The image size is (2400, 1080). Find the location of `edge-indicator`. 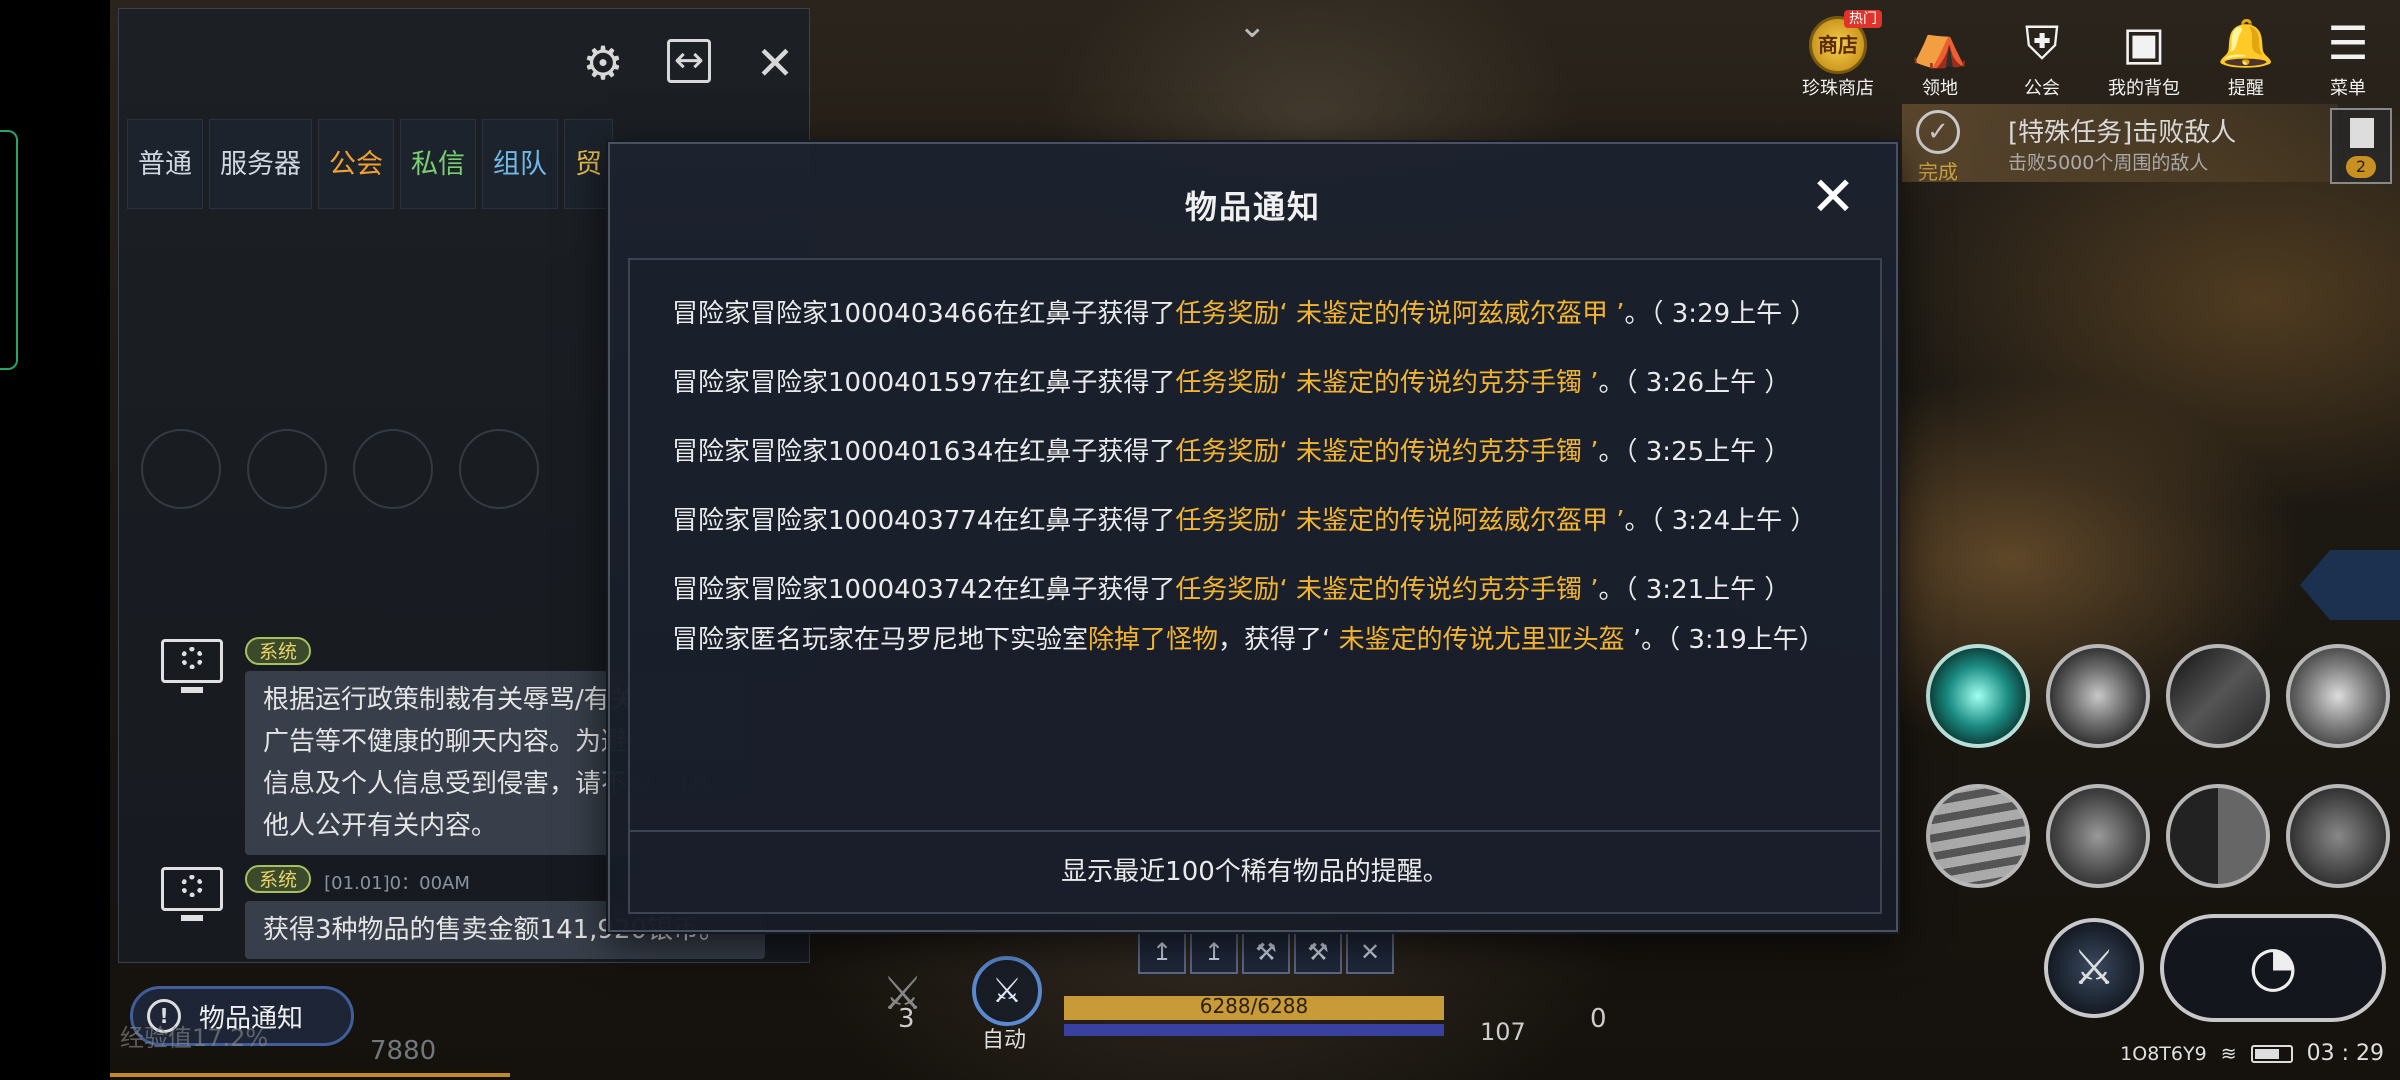

edge-indicator is located at coordinates (9, 250).